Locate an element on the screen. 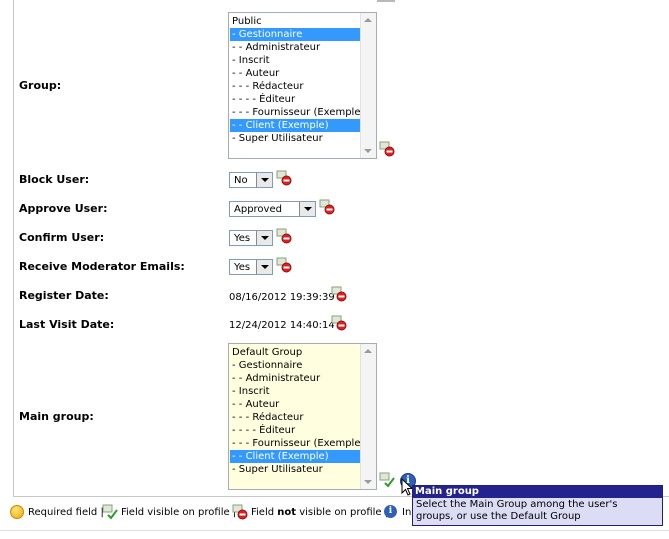 This screenshot has width=669, height=539. confirm-user-label: Confirm User: is located at coordinates (62, 237).